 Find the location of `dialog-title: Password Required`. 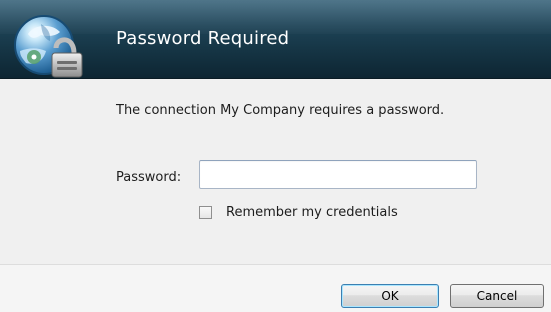

dialog-title: Password Required is located at coordinates (203, 38).